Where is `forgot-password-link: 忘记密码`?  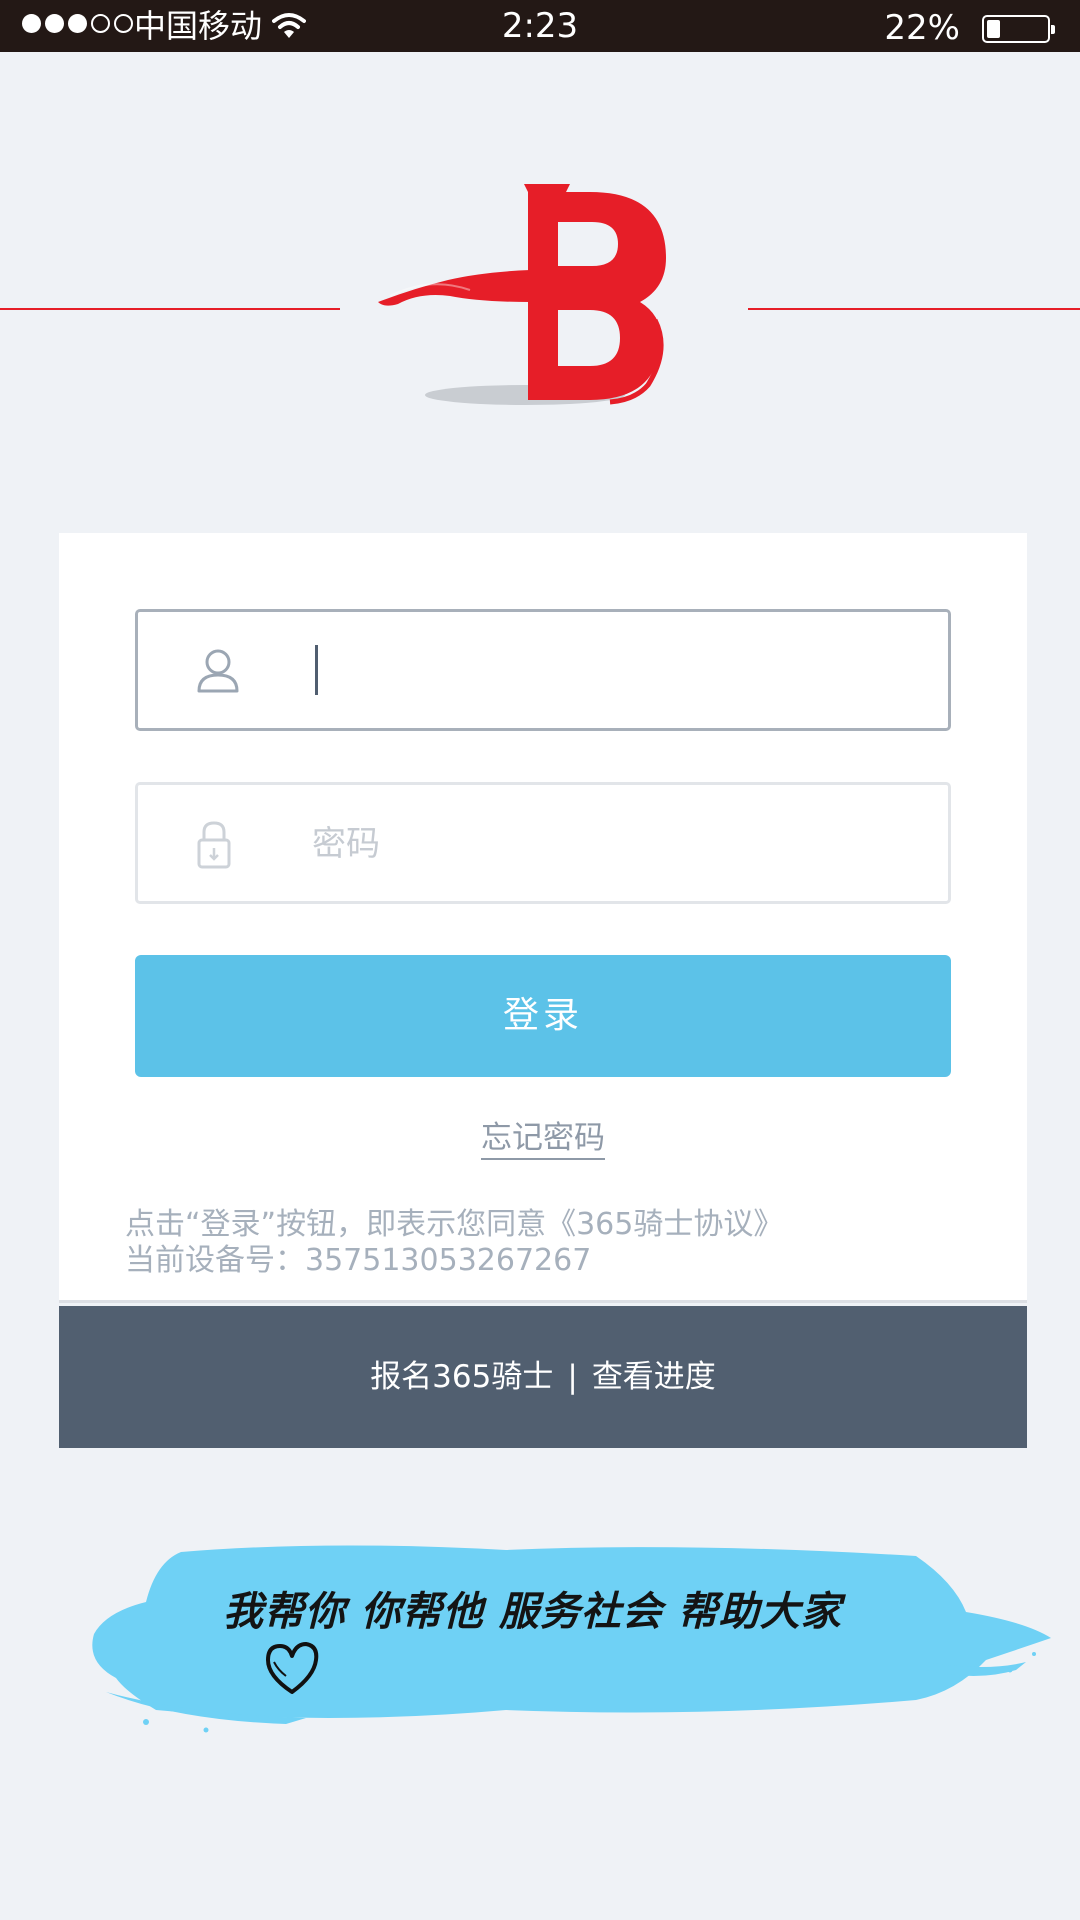
forgot-password-link: 忘记密码 is located at coordinates (543, 1140).